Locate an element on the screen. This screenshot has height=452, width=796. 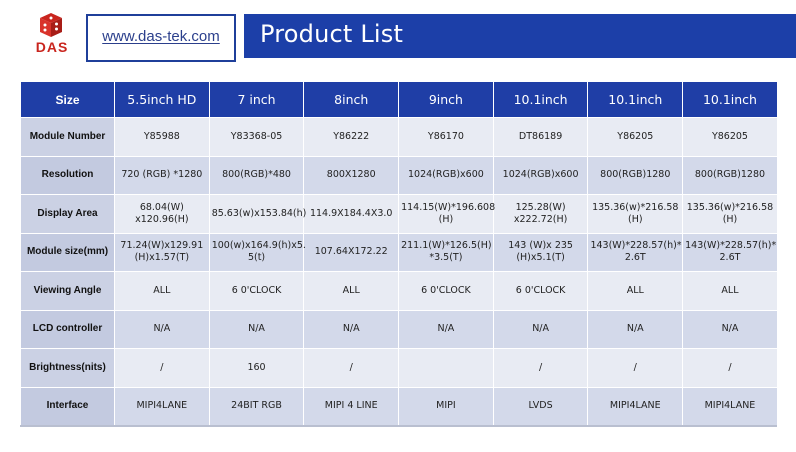
row-label: Brightness(nits) is located at coordinates (67, 368).